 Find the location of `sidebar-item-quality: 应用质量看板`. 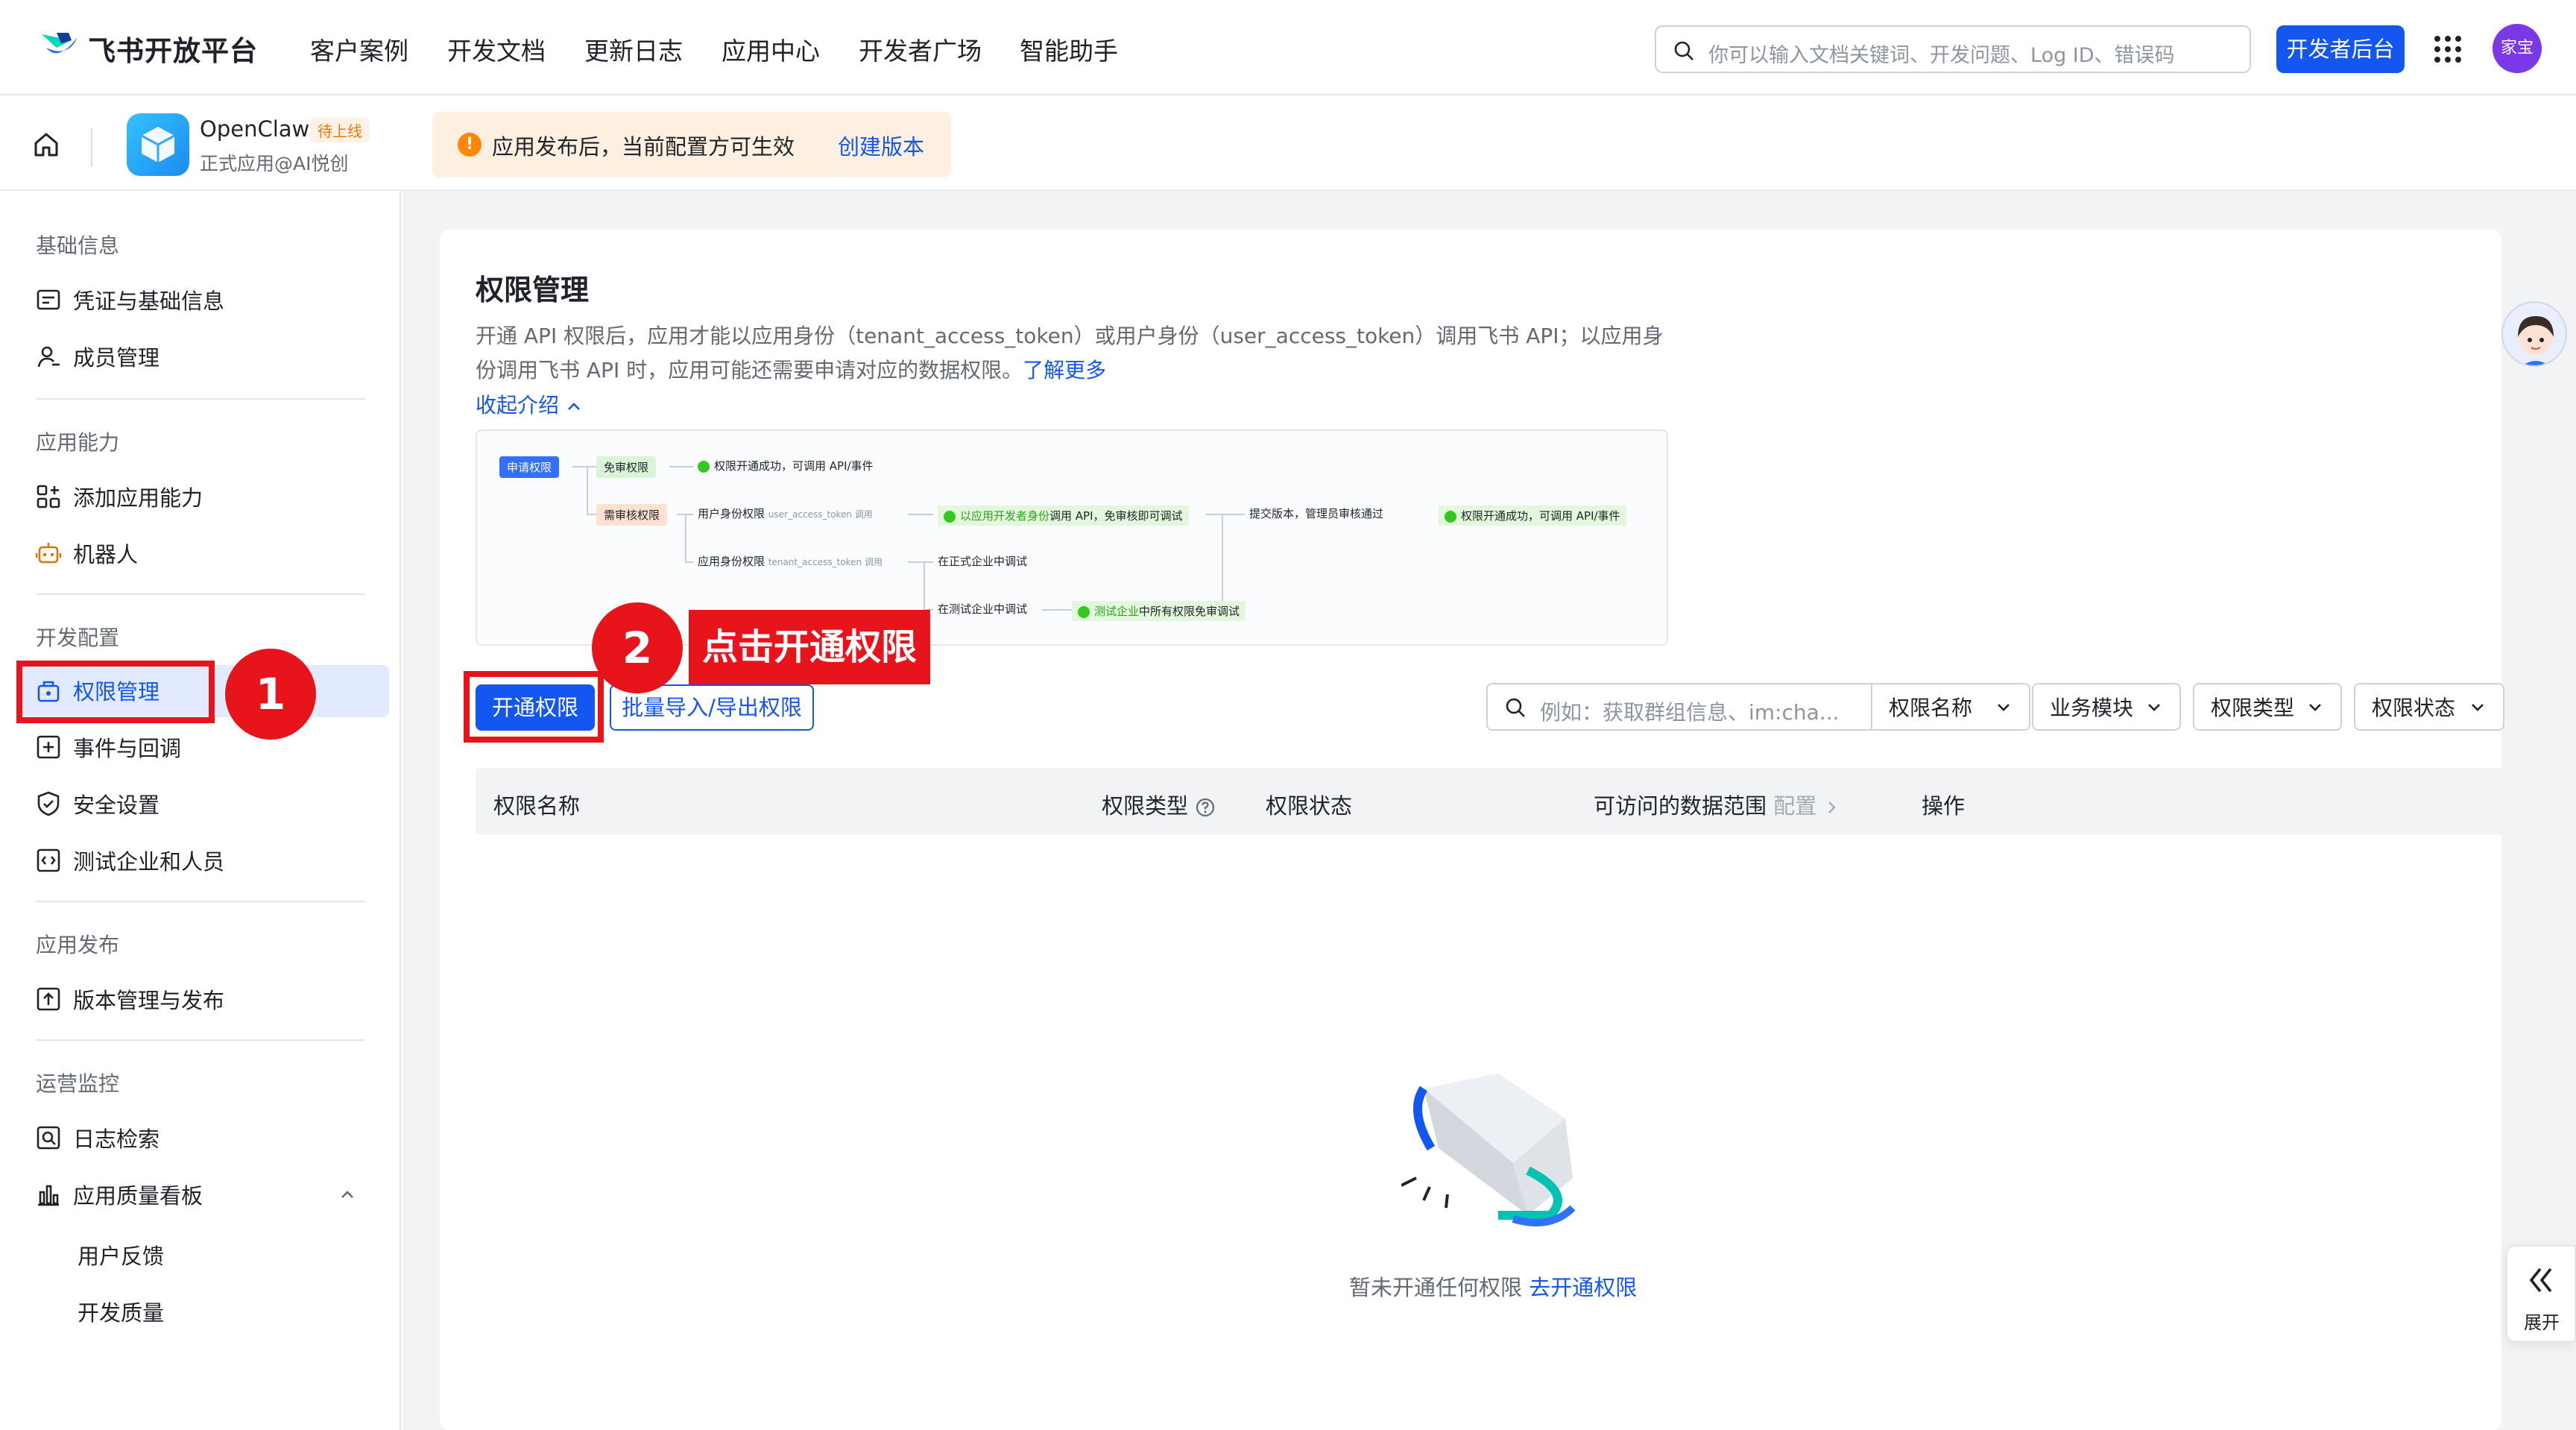

sidebar-item-quality: 应用质量看板 is located at coordinates (202, 1194).